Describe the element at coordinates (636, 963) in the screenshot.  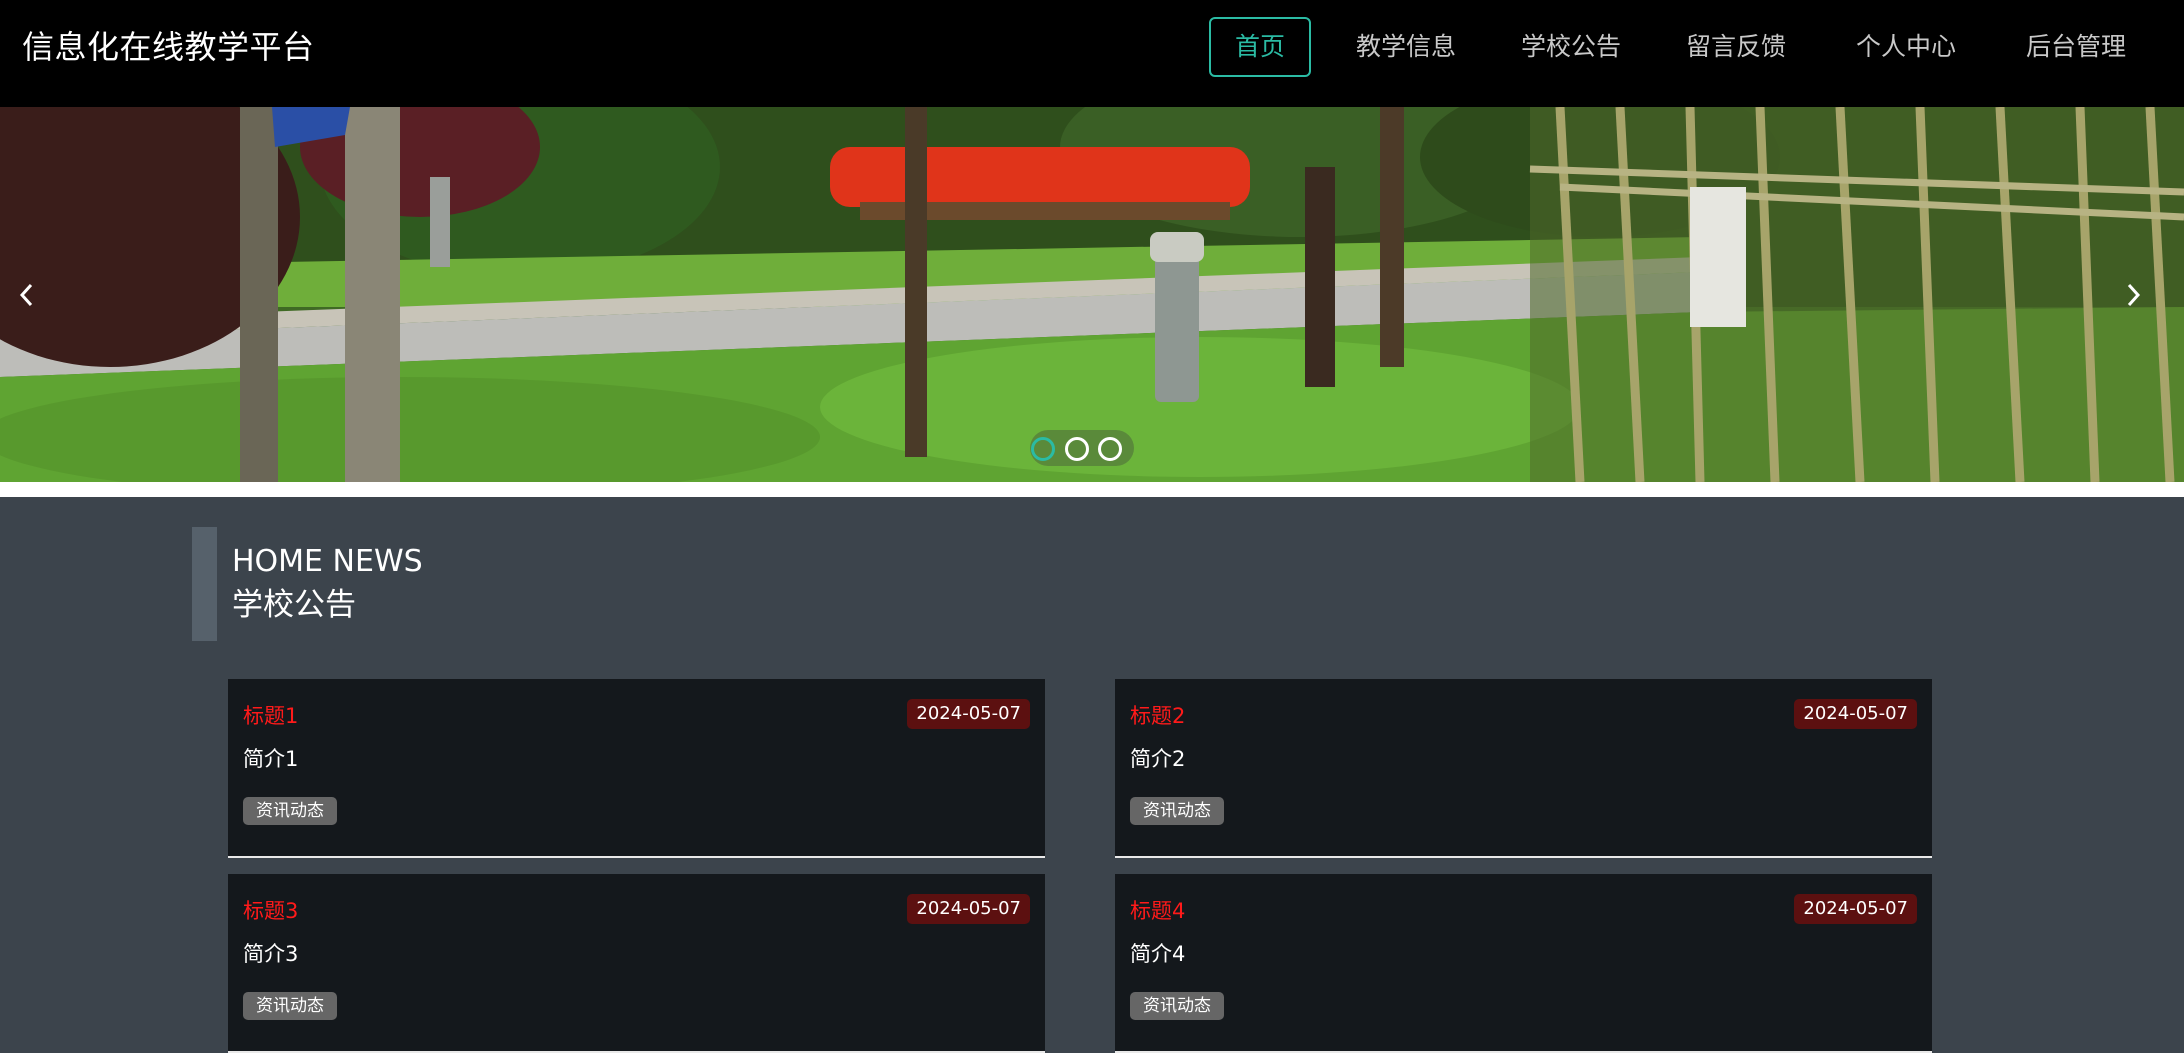
I see `news-card: 标题3 2024-05-07 简介3 资讯动态` at that location.